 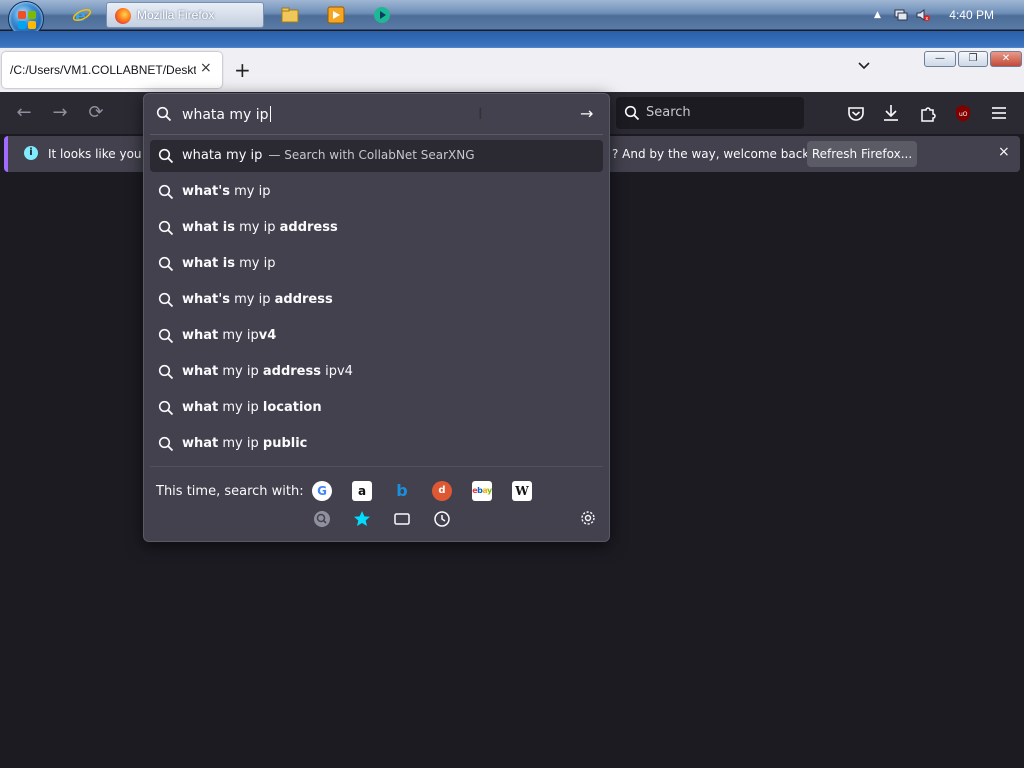 I want to click on ebay-icon: ebay, so click(x=482, y=491).